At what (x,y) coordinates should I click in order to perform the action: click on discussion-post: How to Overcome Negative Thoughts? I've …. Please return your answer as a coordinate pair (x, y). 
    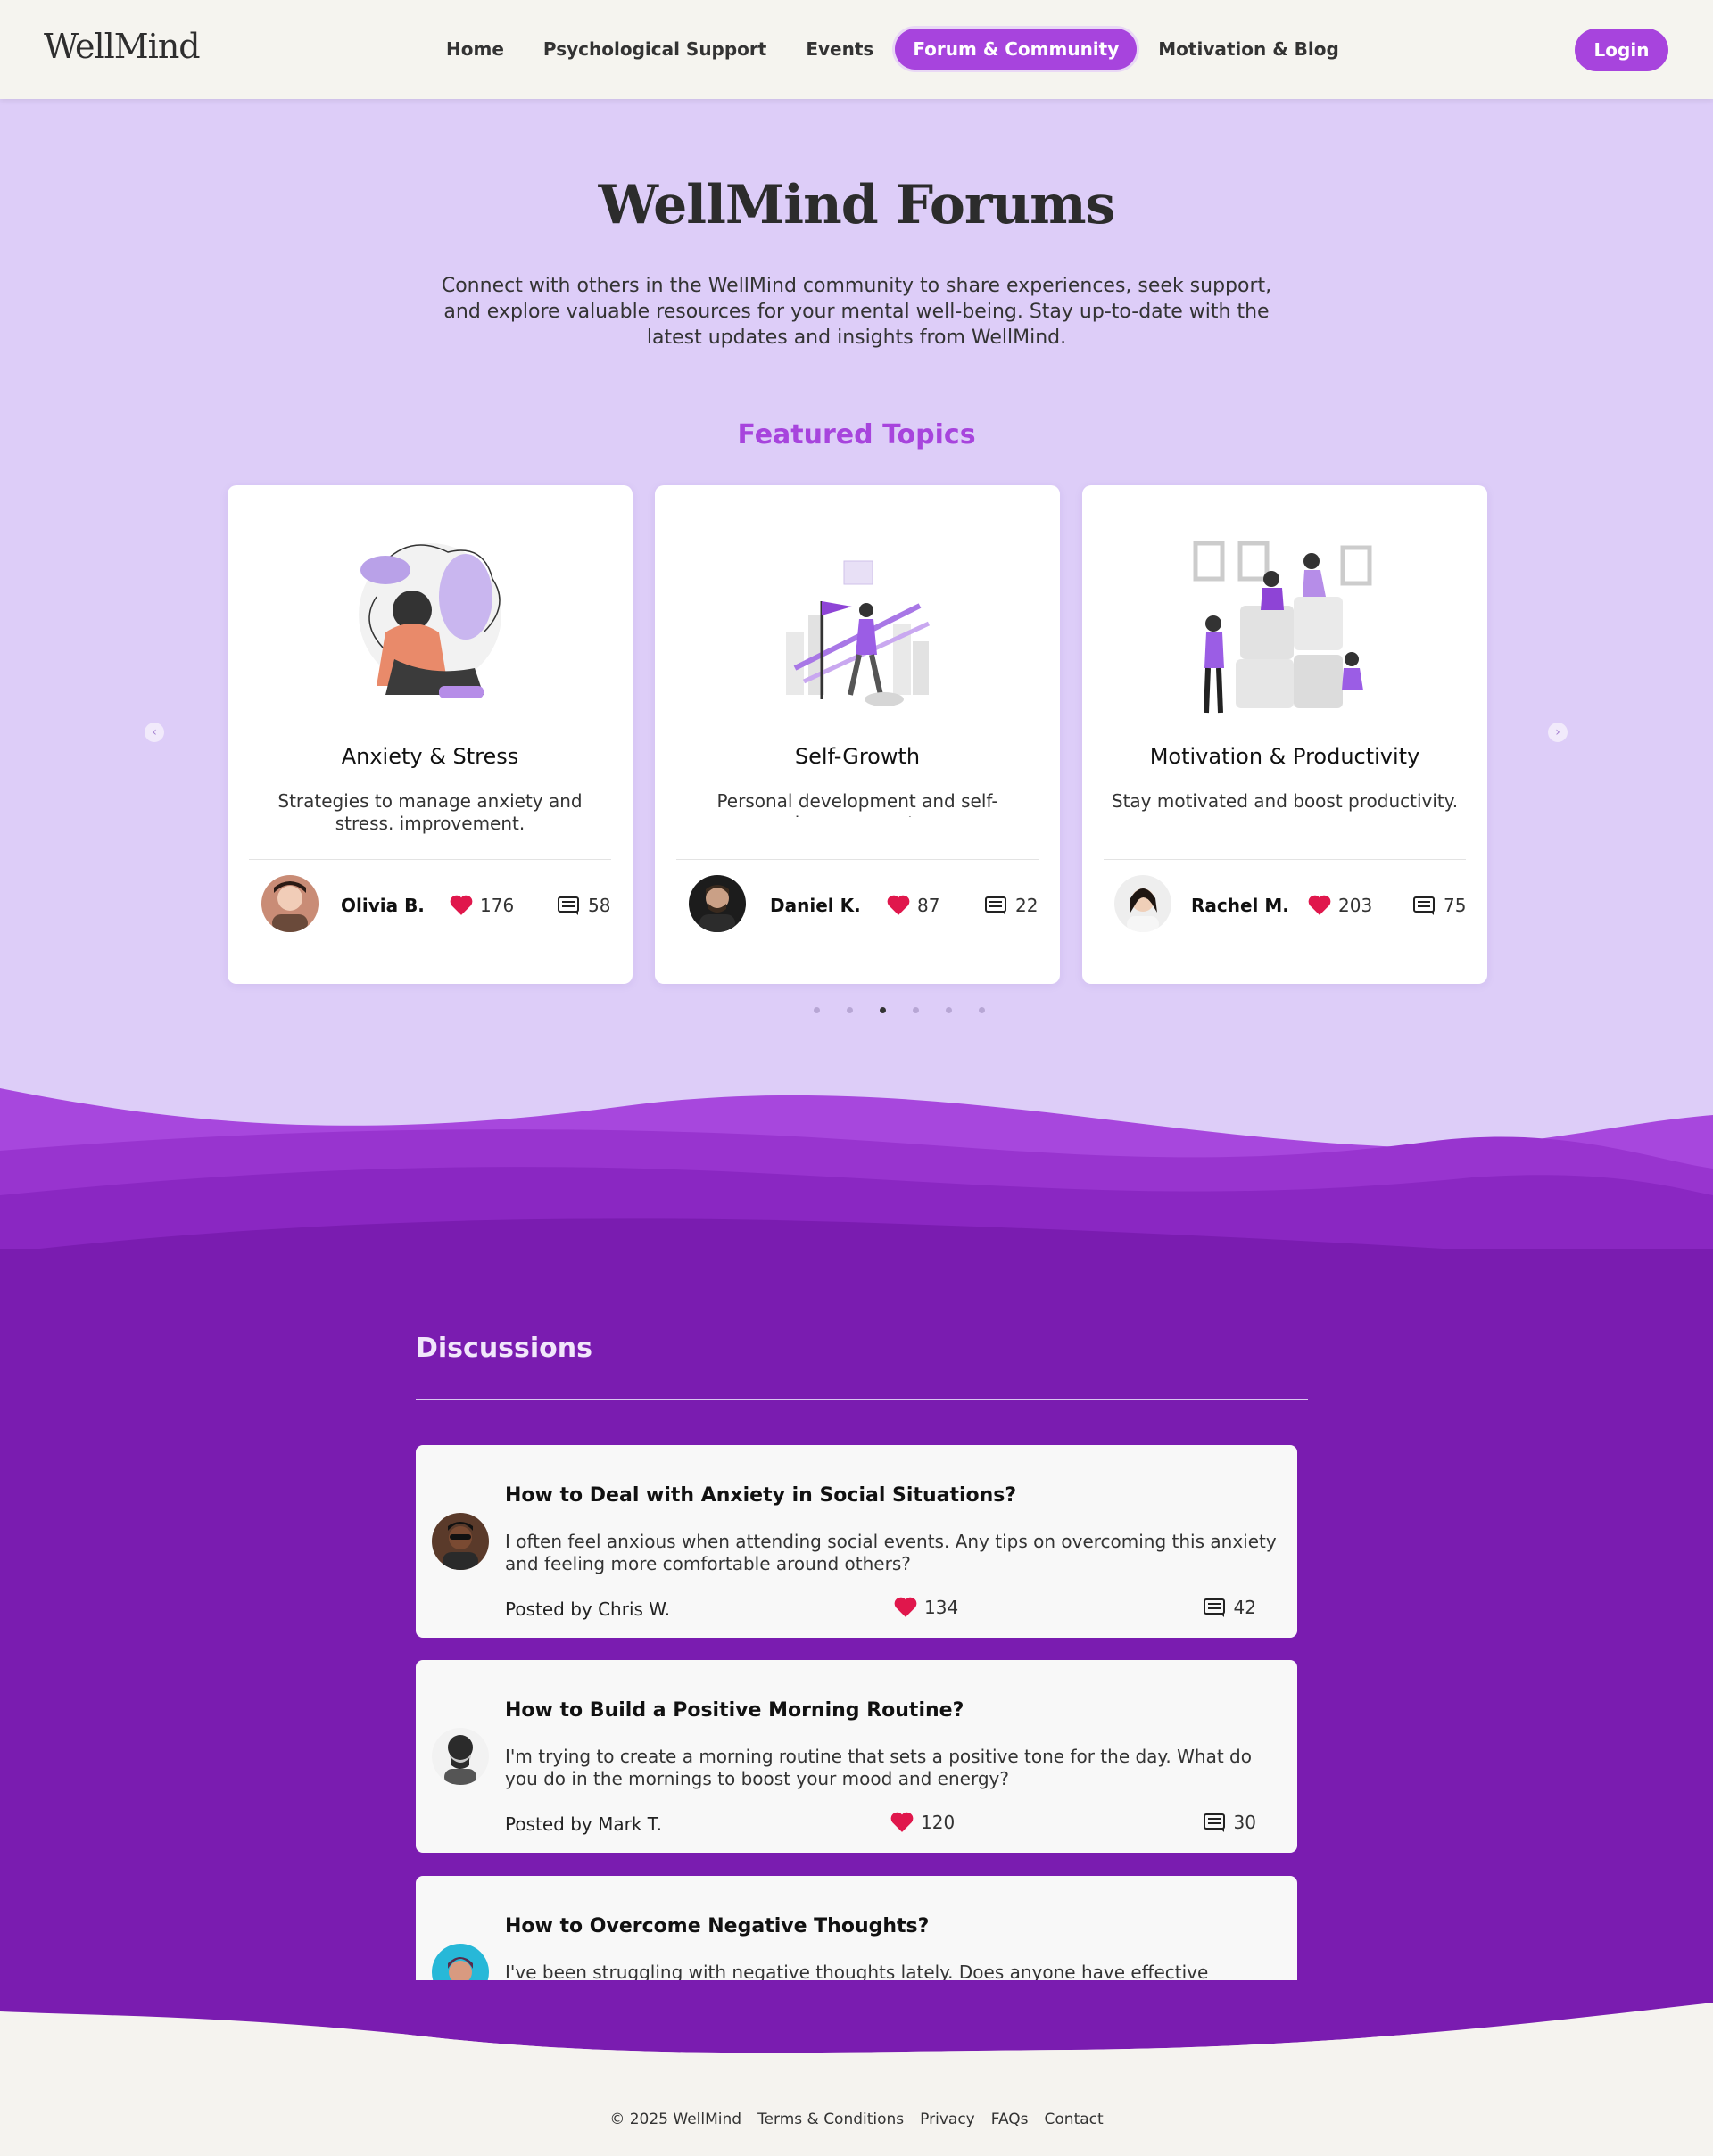
    Looking at the image, I should click on (856, 1928).